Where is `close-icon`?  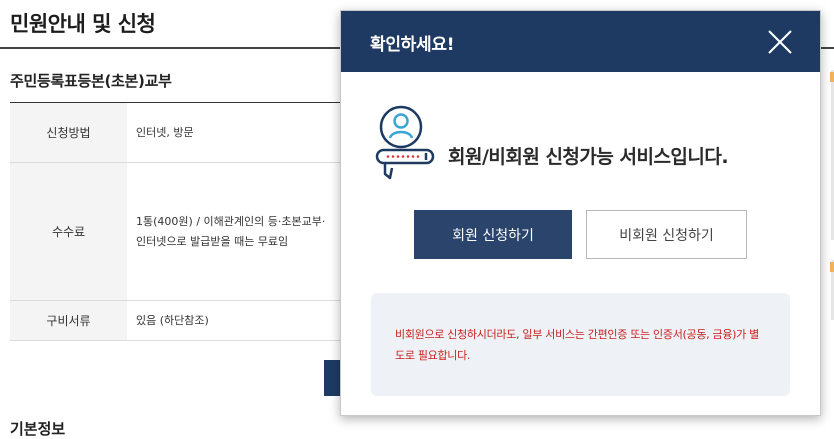
close-icon is located at coordinates (780, 42).